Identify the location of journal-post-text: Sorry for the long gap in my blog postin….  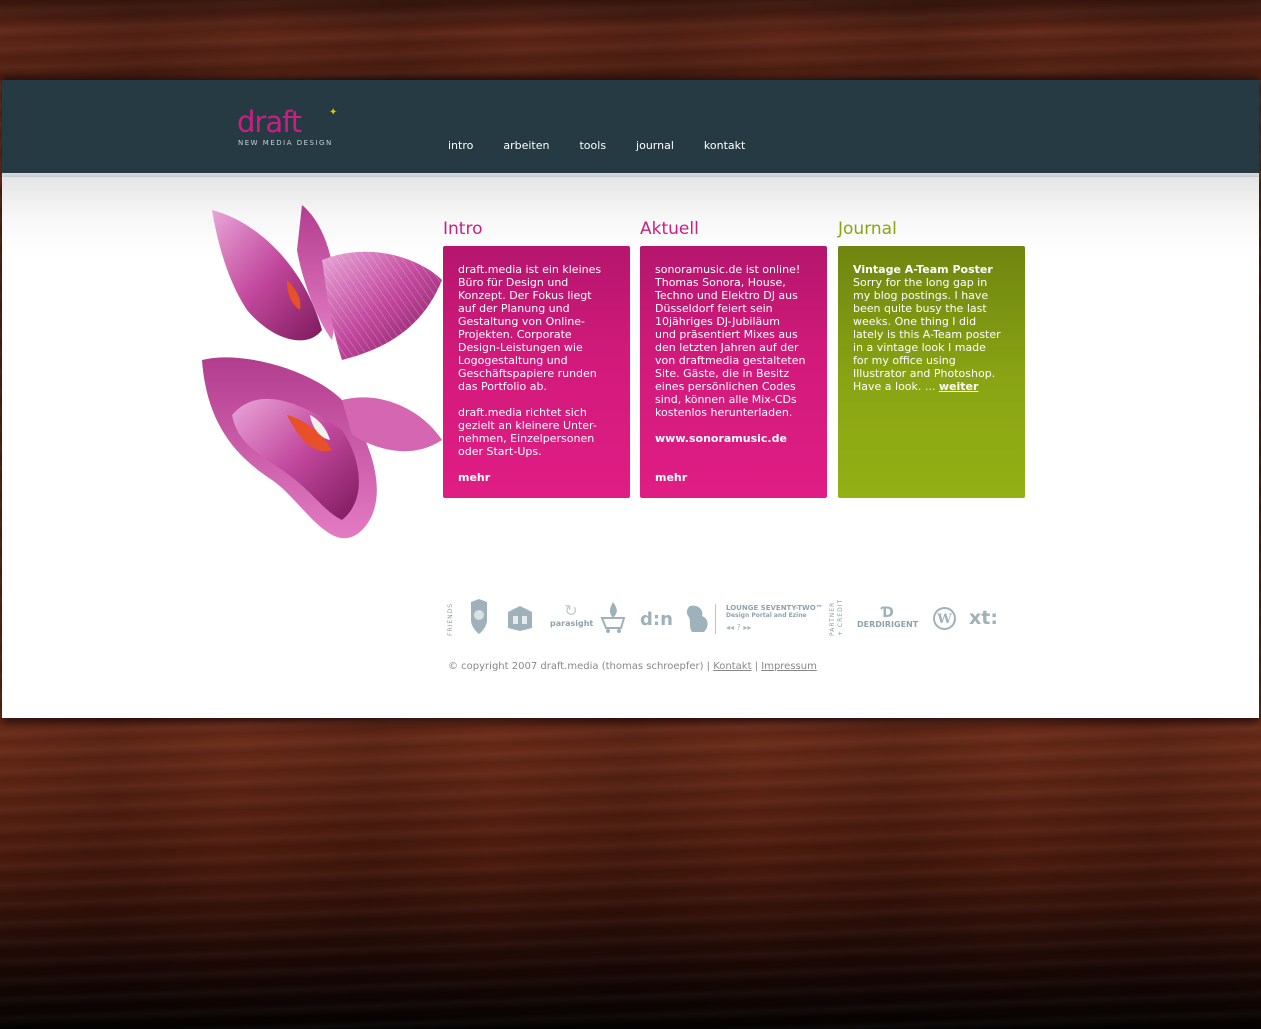
(927, 334).